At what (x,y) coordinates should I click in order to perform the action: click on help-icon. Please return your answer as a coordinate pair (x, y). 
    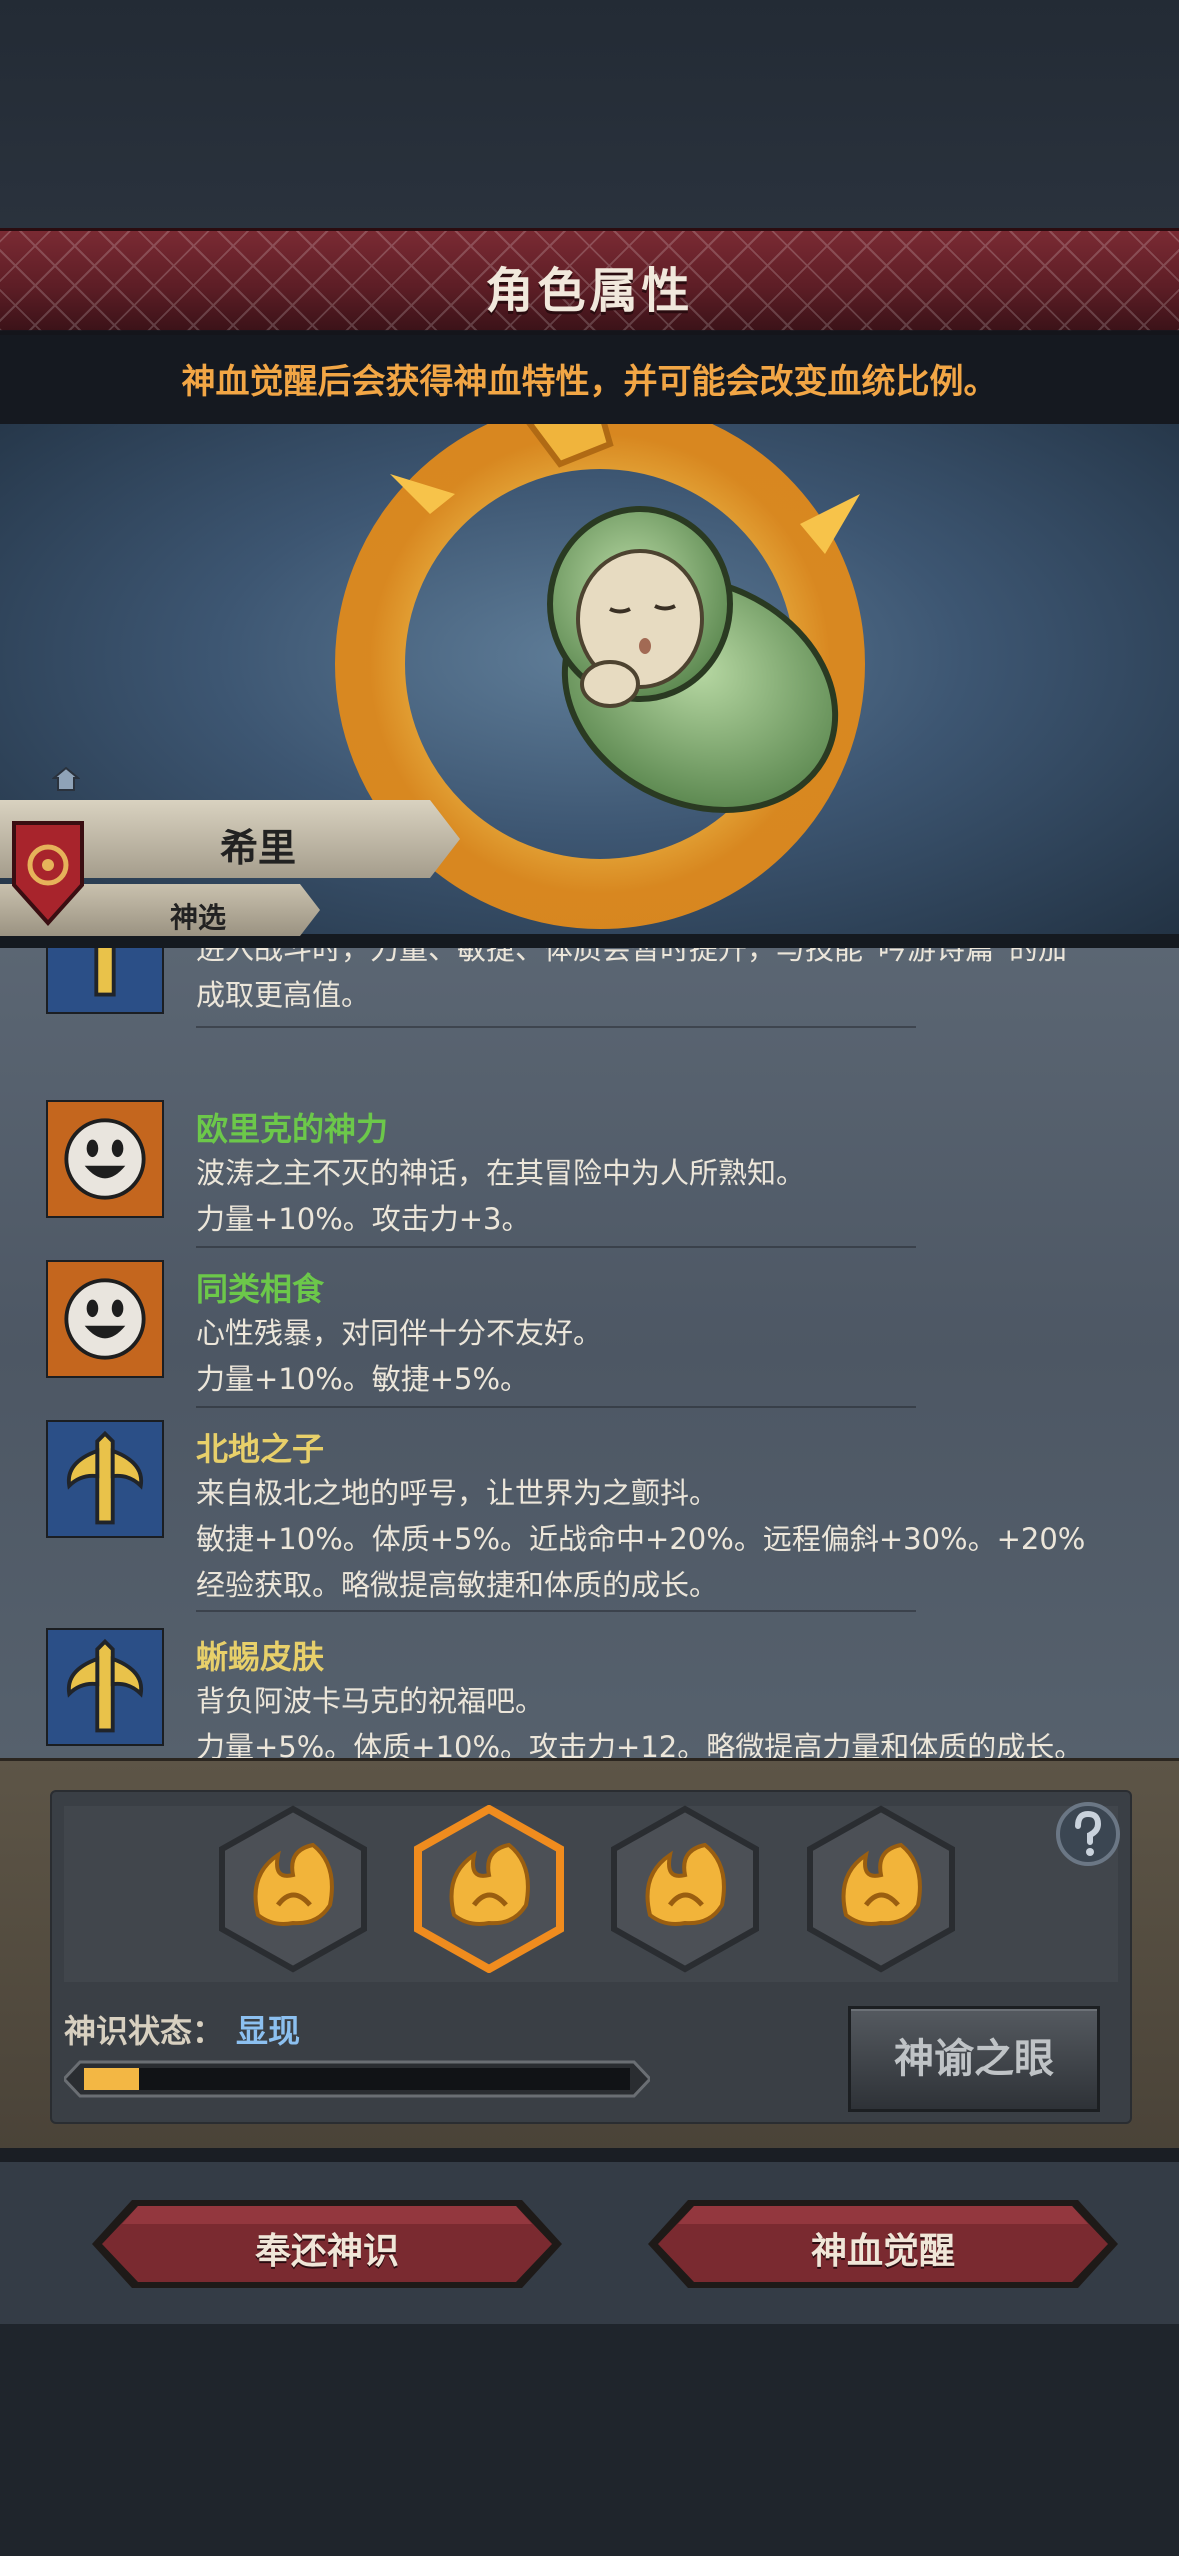
    Looking at the image, I should click on (1088, 1834).